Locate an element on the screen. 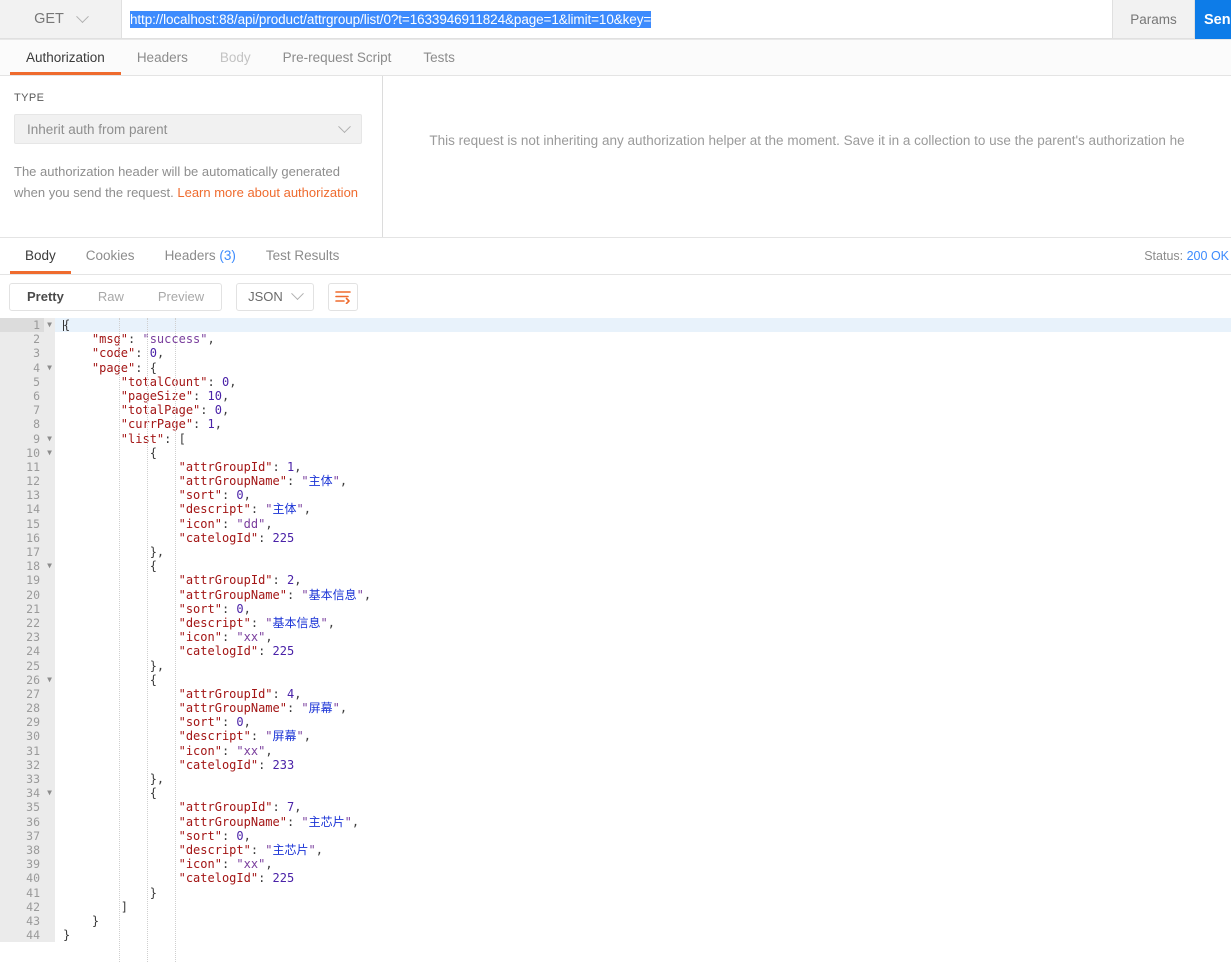  request-tab-pre-request-script: Pre-request Script is located at coordinates (337, 57).